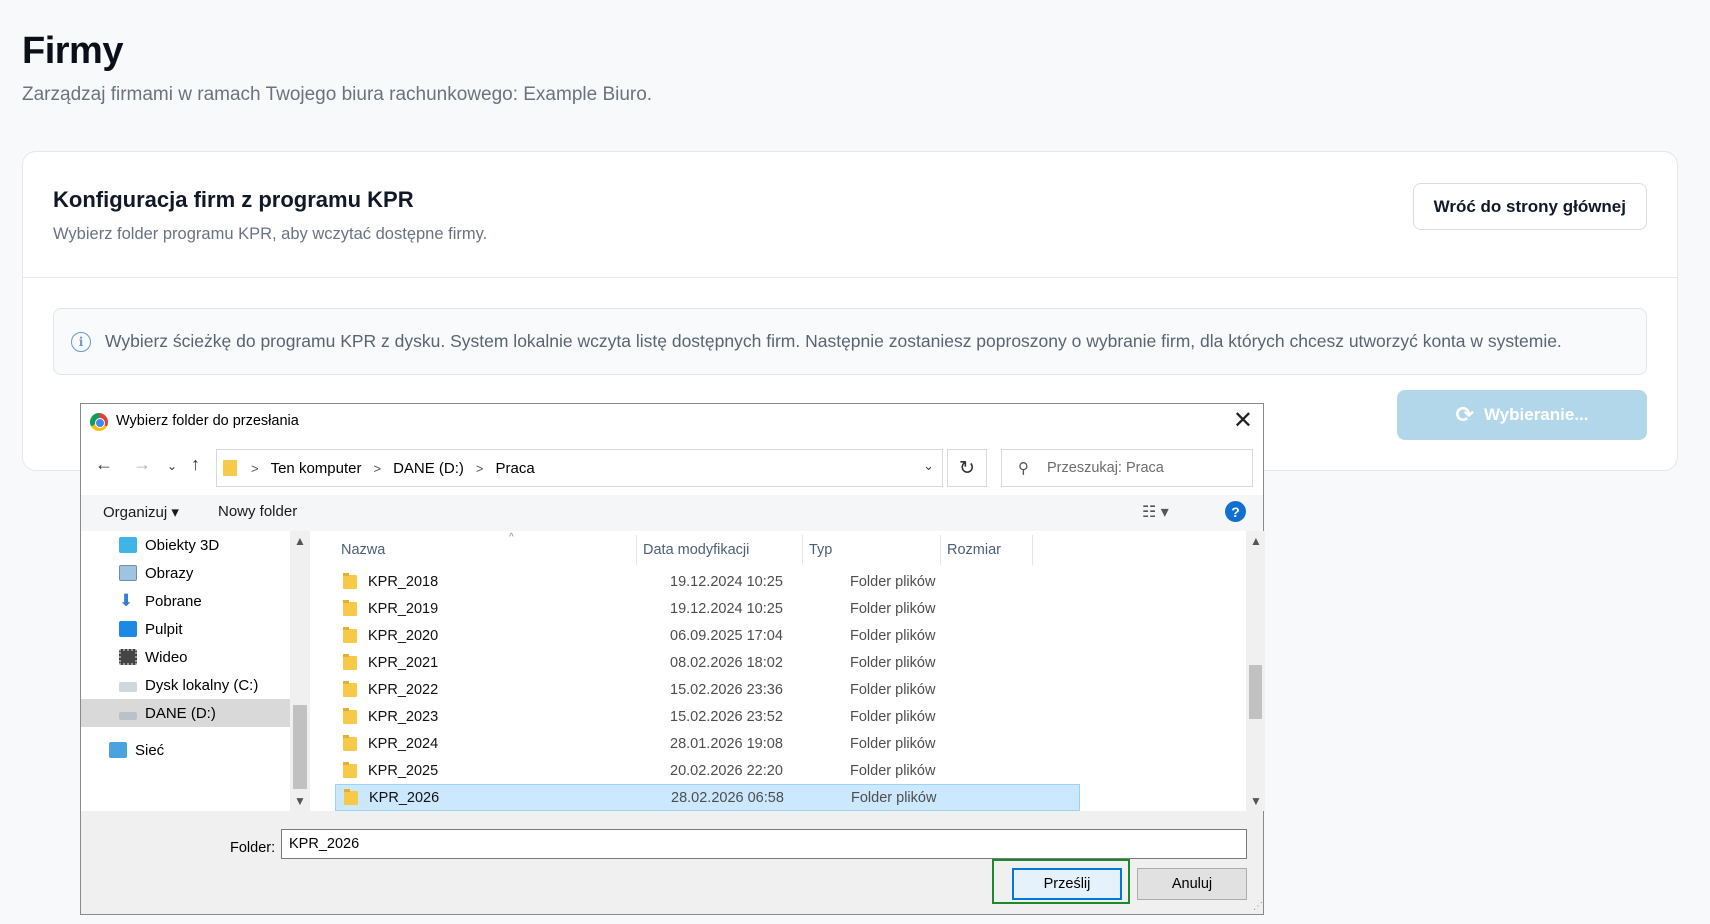 The width and height of the screenshot is (1710, 924). Describe the element at coordinates (720, 550) in the screenshot. I see `column-date: Data modyfikacji` at that location.